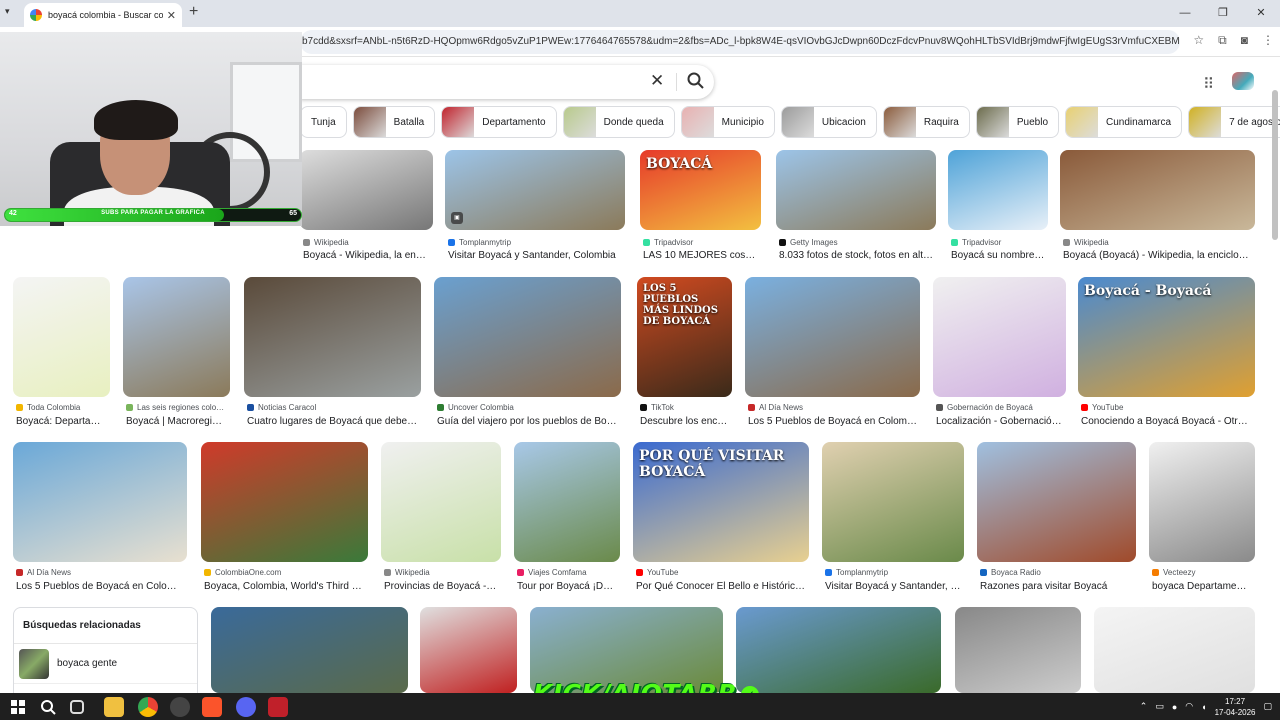 The width and height of the screenshot is (1280, 722). What do you see at coordinates (61, 407) in the screenshot?
I see `result-source: Toda Colombia` at bounding box center [61, 407].